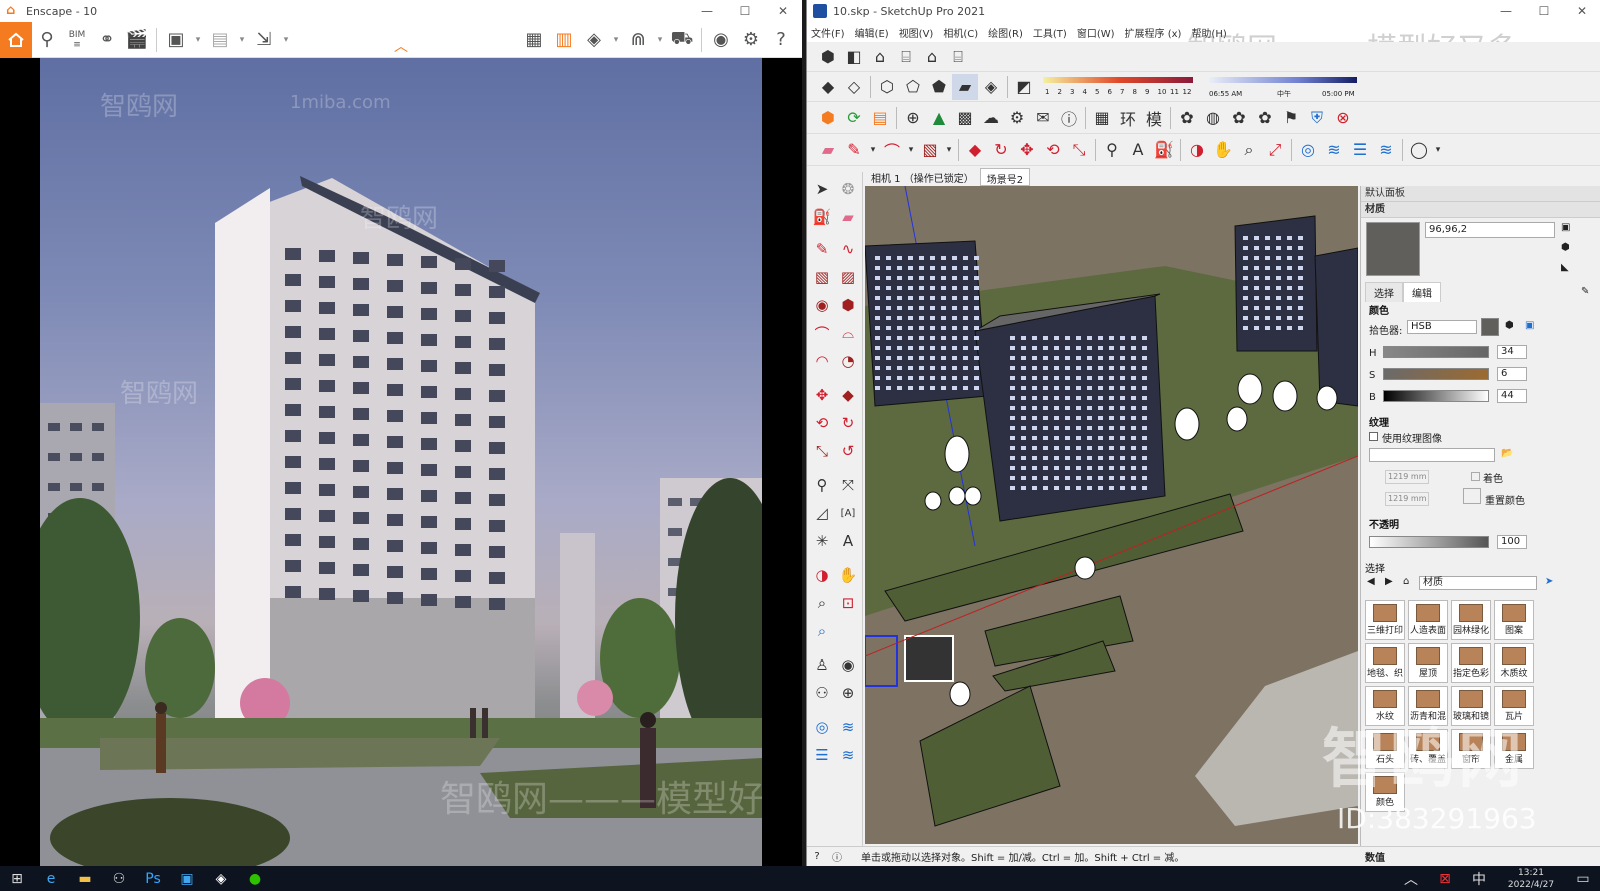 This screenshot has height=891, width=1600. I want to click on walk-icon: ⚇, so click(822, 693).